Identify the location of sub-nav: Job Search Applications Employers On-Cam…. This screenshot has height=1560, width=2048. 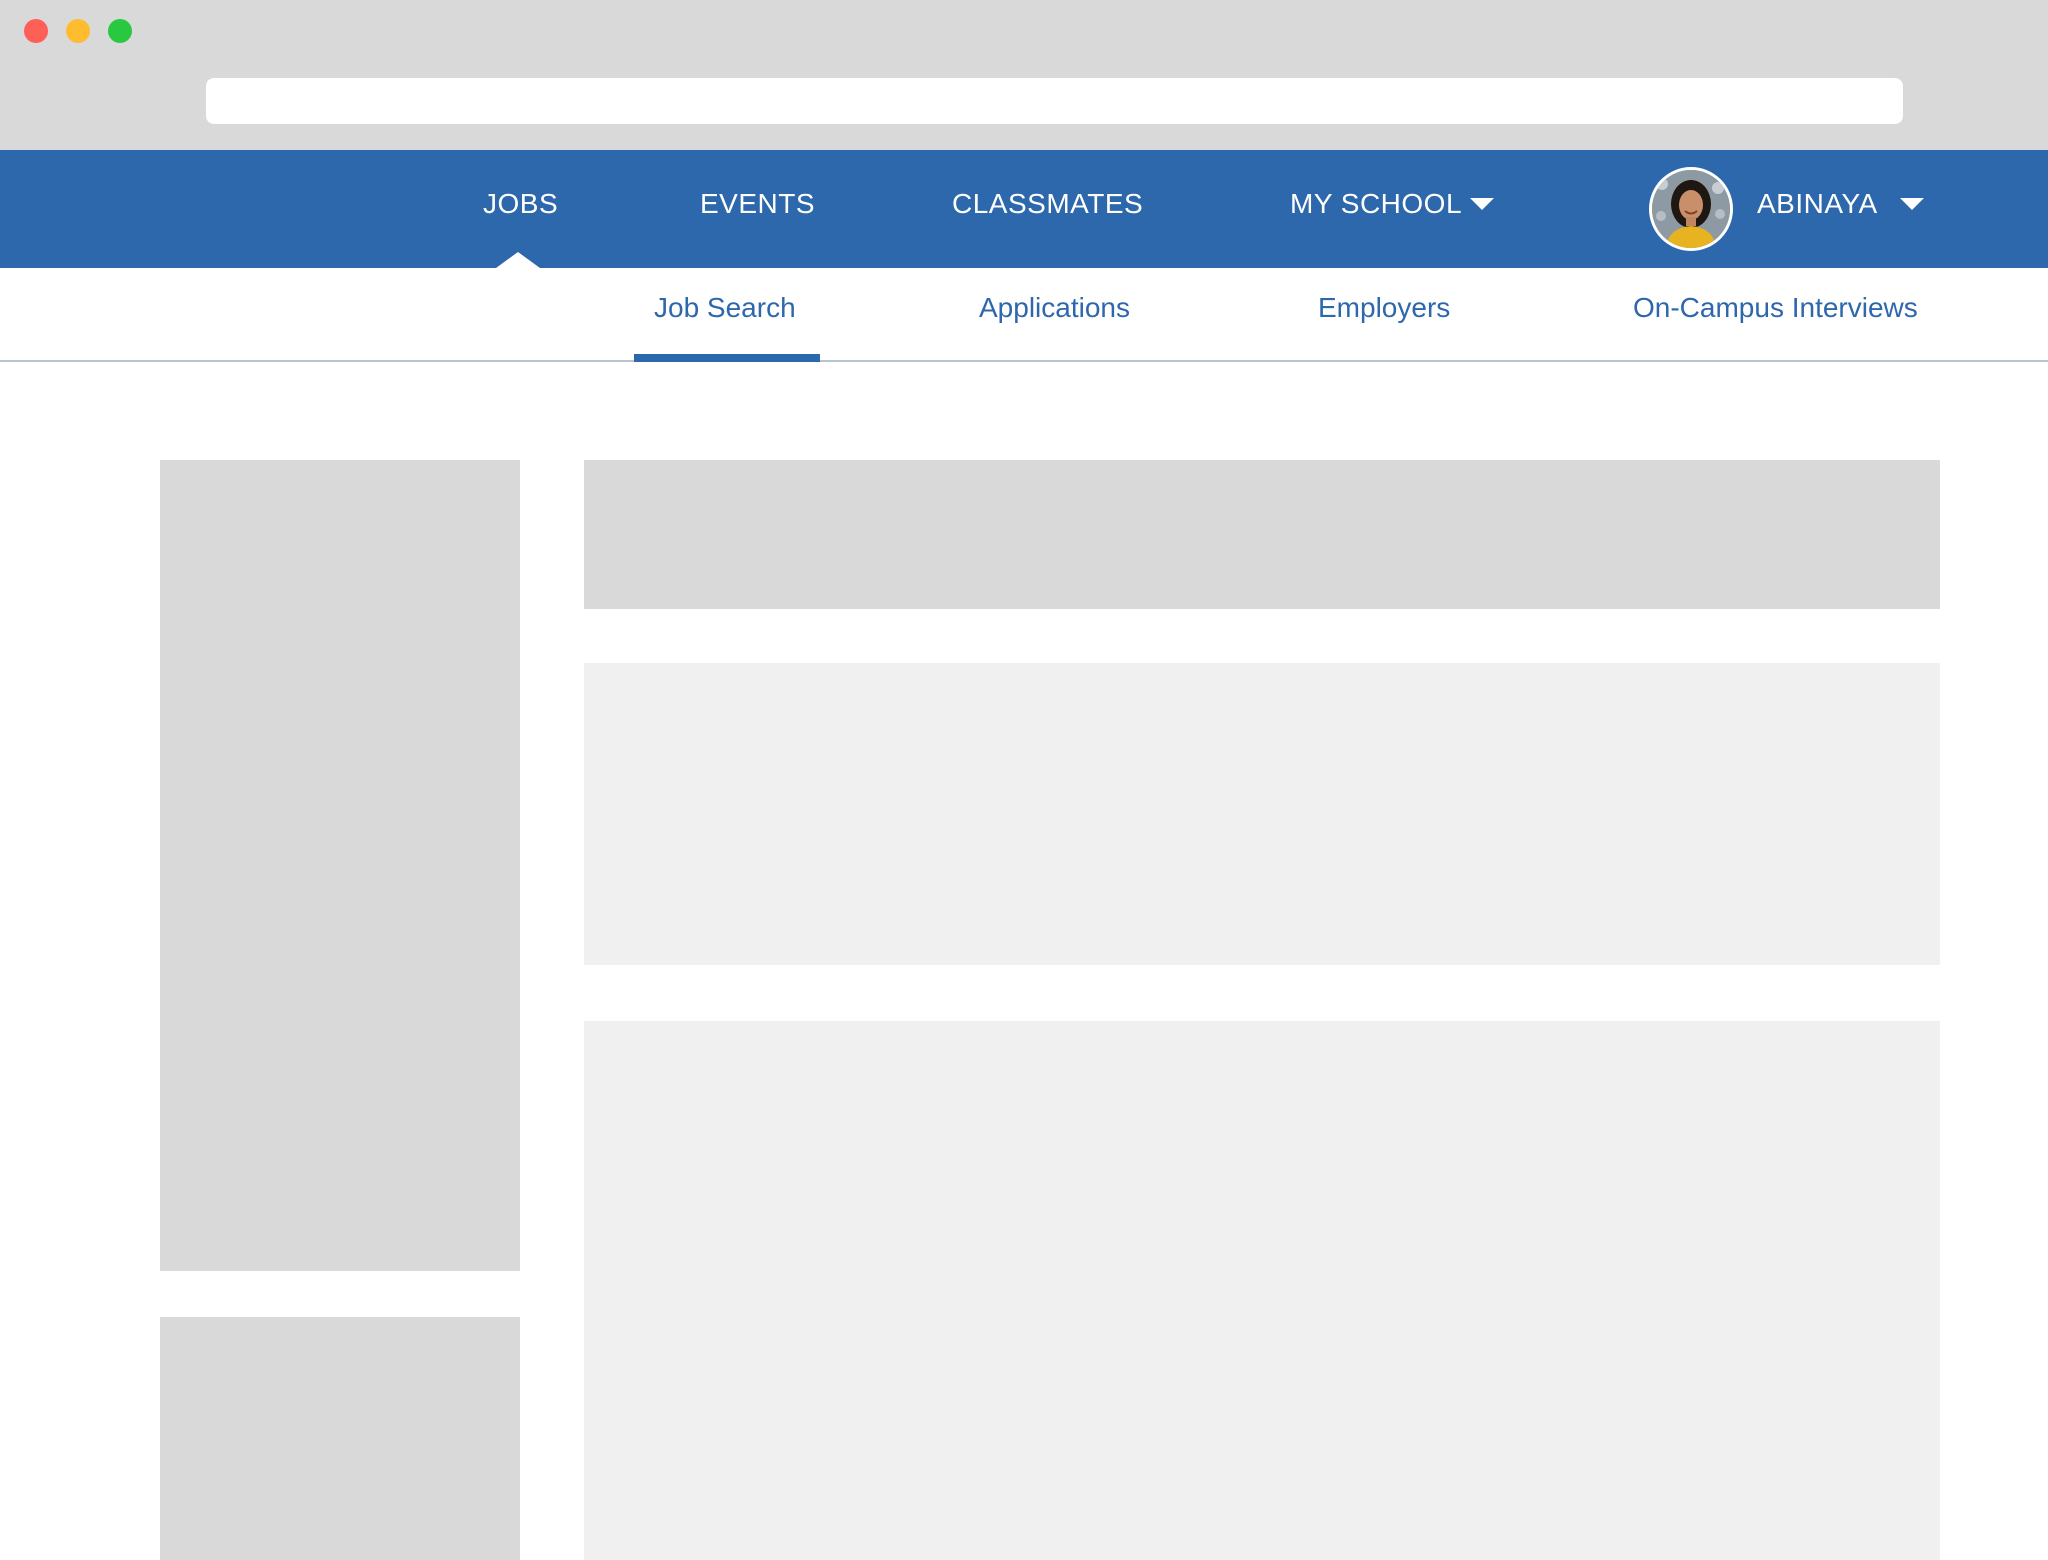
(1024, 315).